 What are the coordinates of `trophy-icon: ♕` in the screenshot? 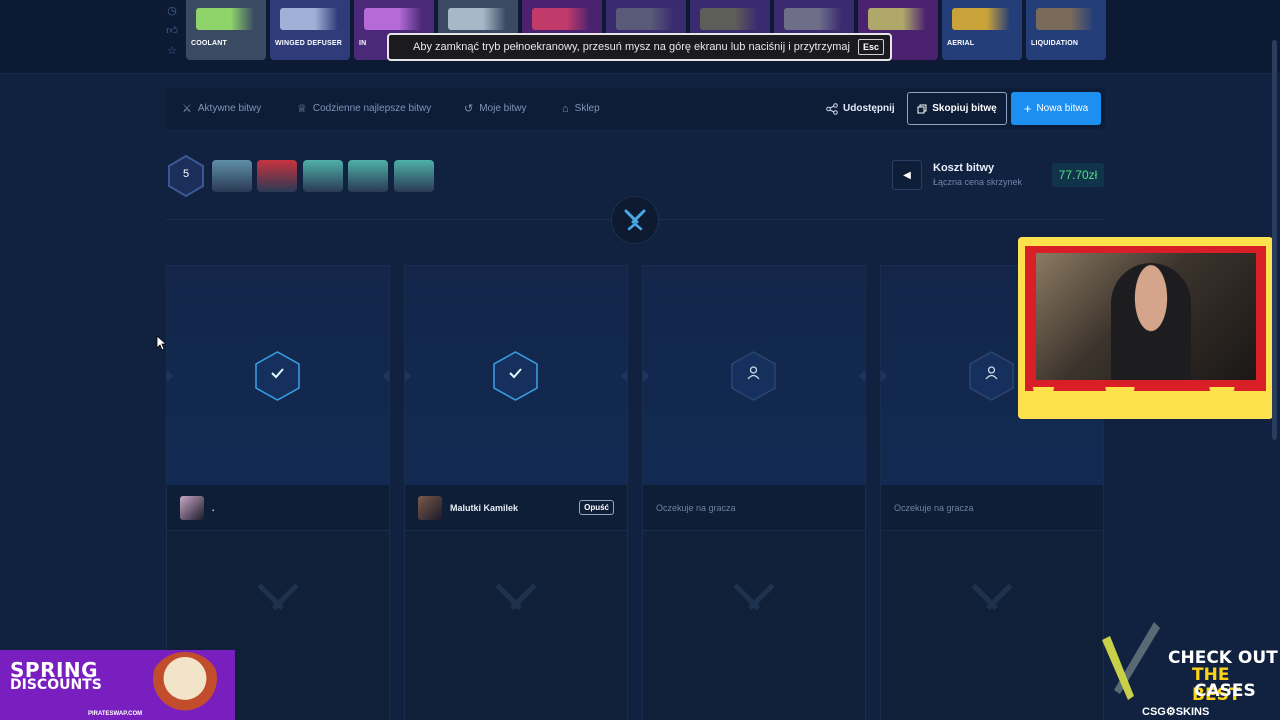 It's located at (302, 109).